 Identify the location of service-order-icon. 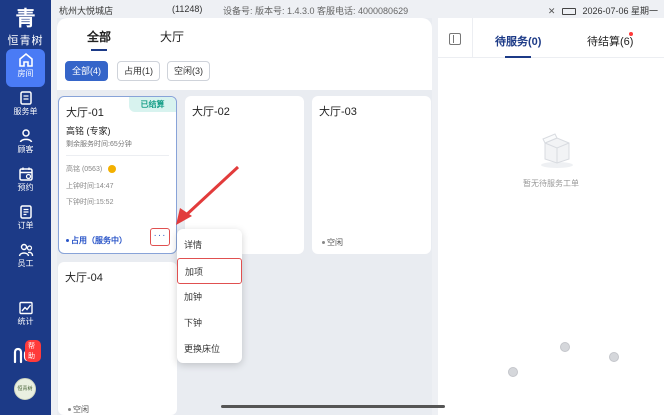
(25, 98).